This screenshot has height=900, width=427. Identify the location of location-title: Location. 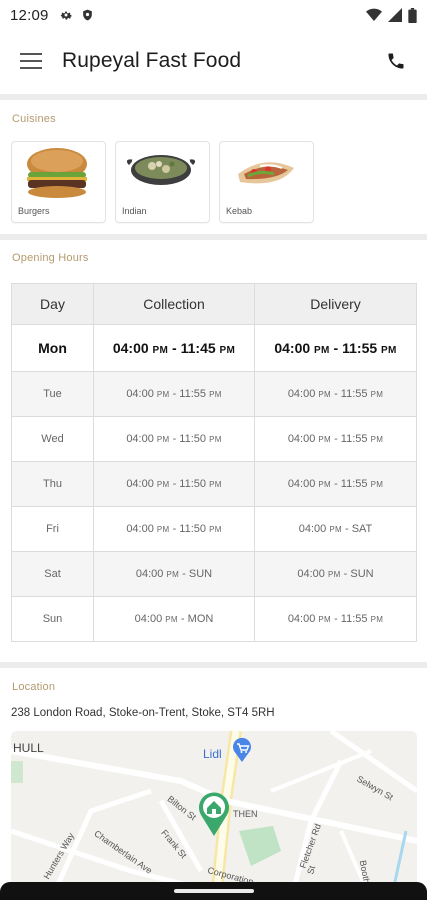
(34, 687).